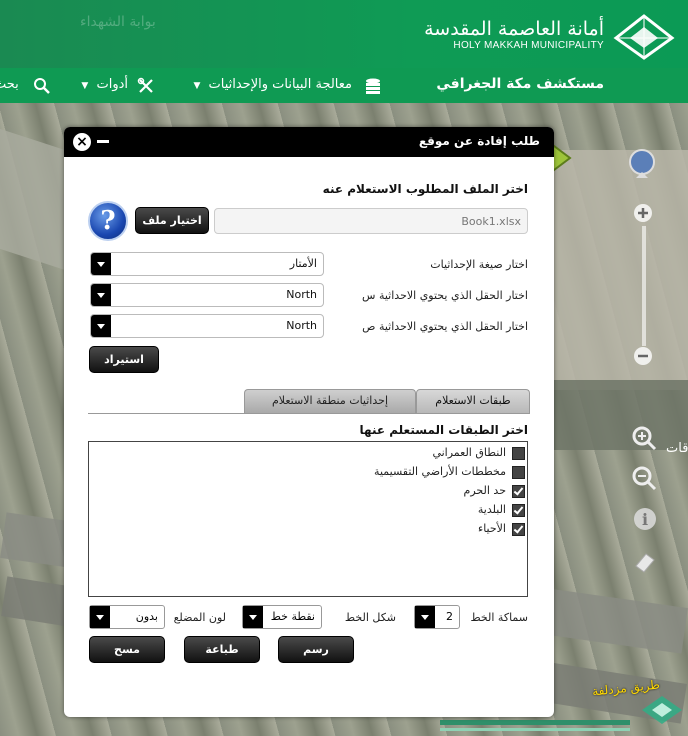 This screenshot has height=736, width=688. I want to click on map-label: قات, so click(677, 448).